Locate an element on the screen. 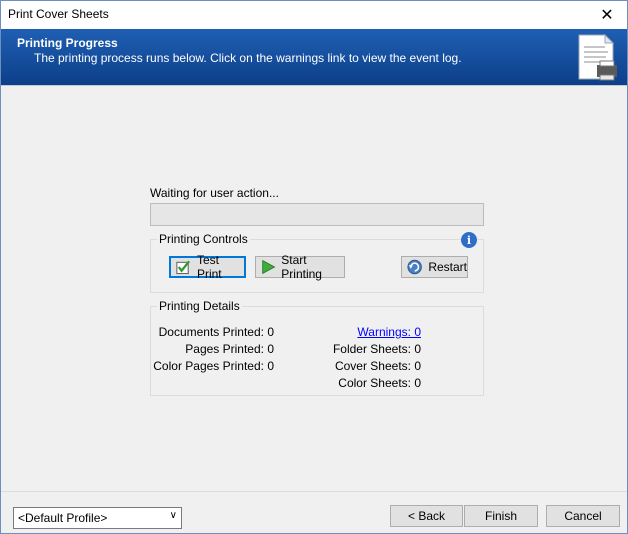 The width and height of the screenshot is (628, 534). printing-controls-title: Printing Controls is located at coordinates (203, 239).